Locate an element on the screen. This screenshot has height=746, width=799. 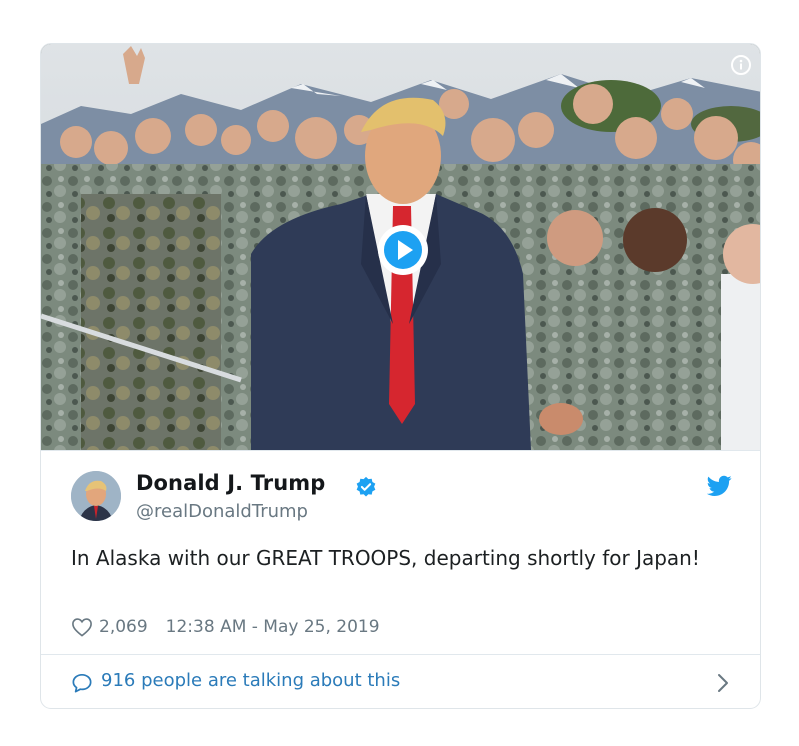
conversation-link: 916 people are talking about this is located at coordinates (400, 681).